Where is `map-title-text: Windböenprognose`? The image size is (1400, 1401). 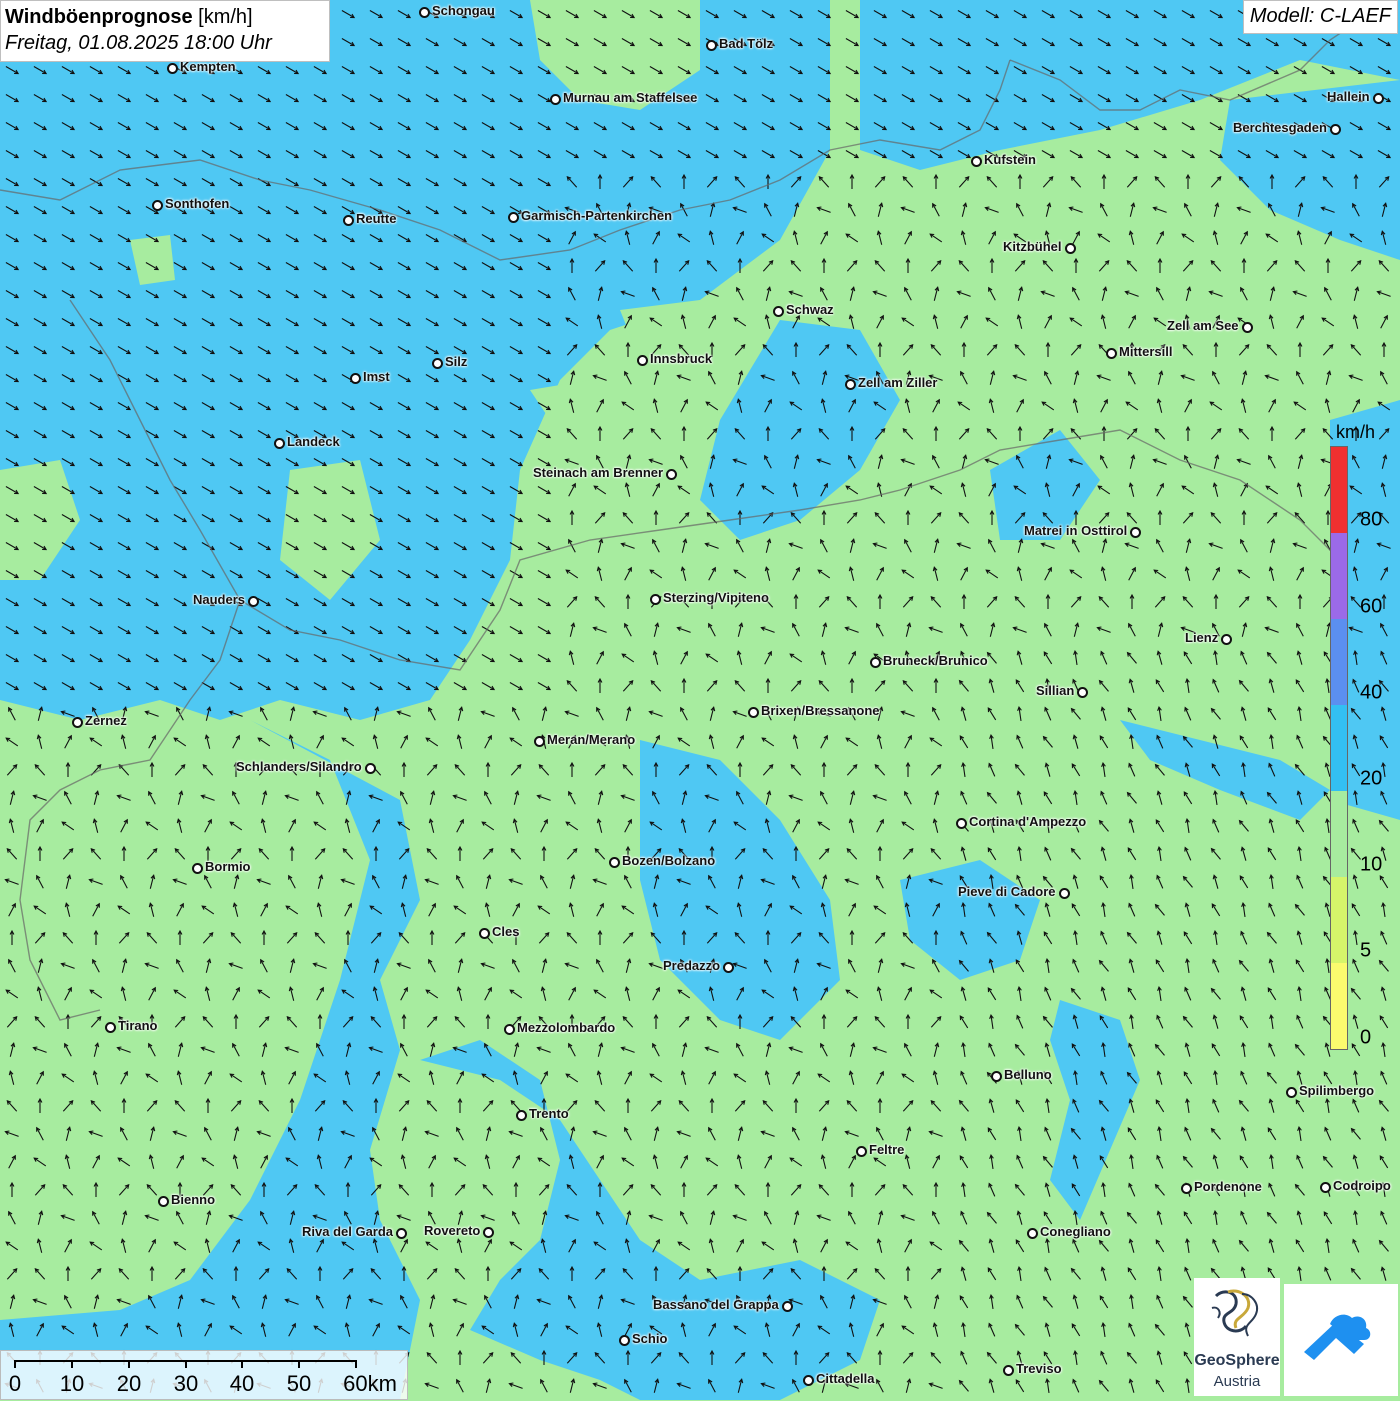 map-title-text: Windböenprognose is located at coordinates (99, 17).